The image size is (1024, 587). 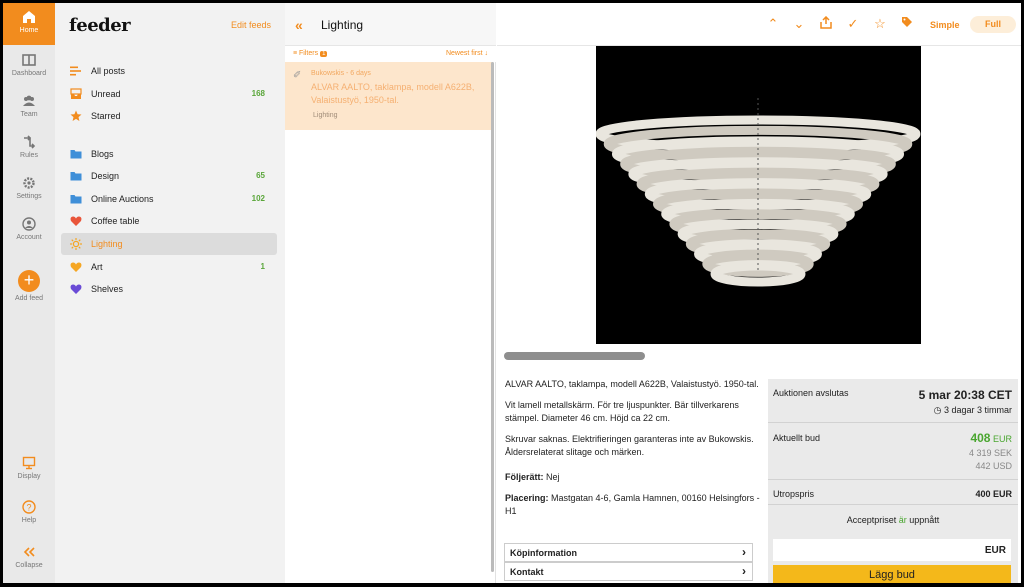 What do you see at coordinates (29, 60) in the screenshot?
I see `dashboard-icon` at bounding box center [29, 60].